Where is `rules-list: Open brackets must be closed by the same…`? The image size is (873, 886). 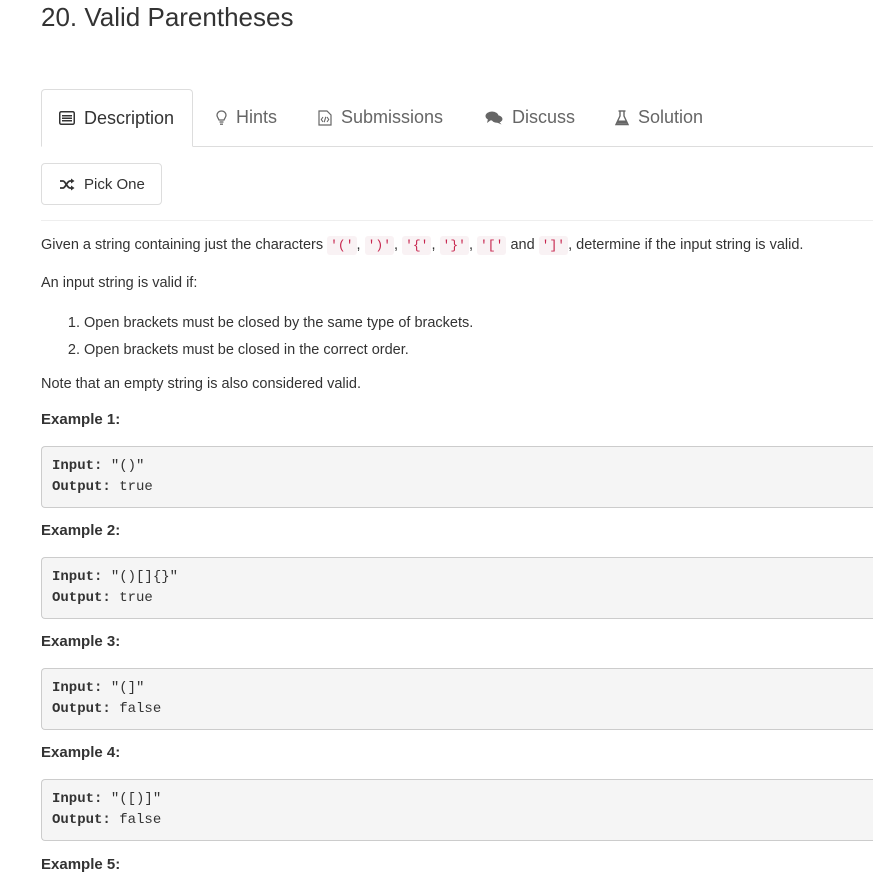
rules-list: Open brackets must be closed by the same… is located at coordinates (257, 337).